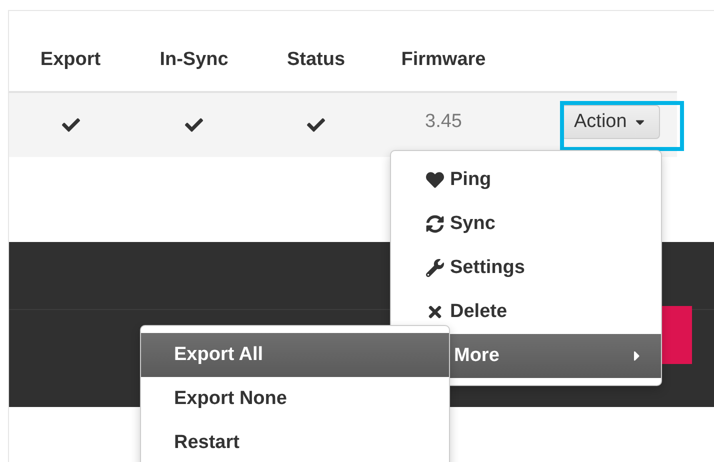 Image resolution: width=714 pixels, height=462 pixels. I want to click on corner-button, so click(677, 335).